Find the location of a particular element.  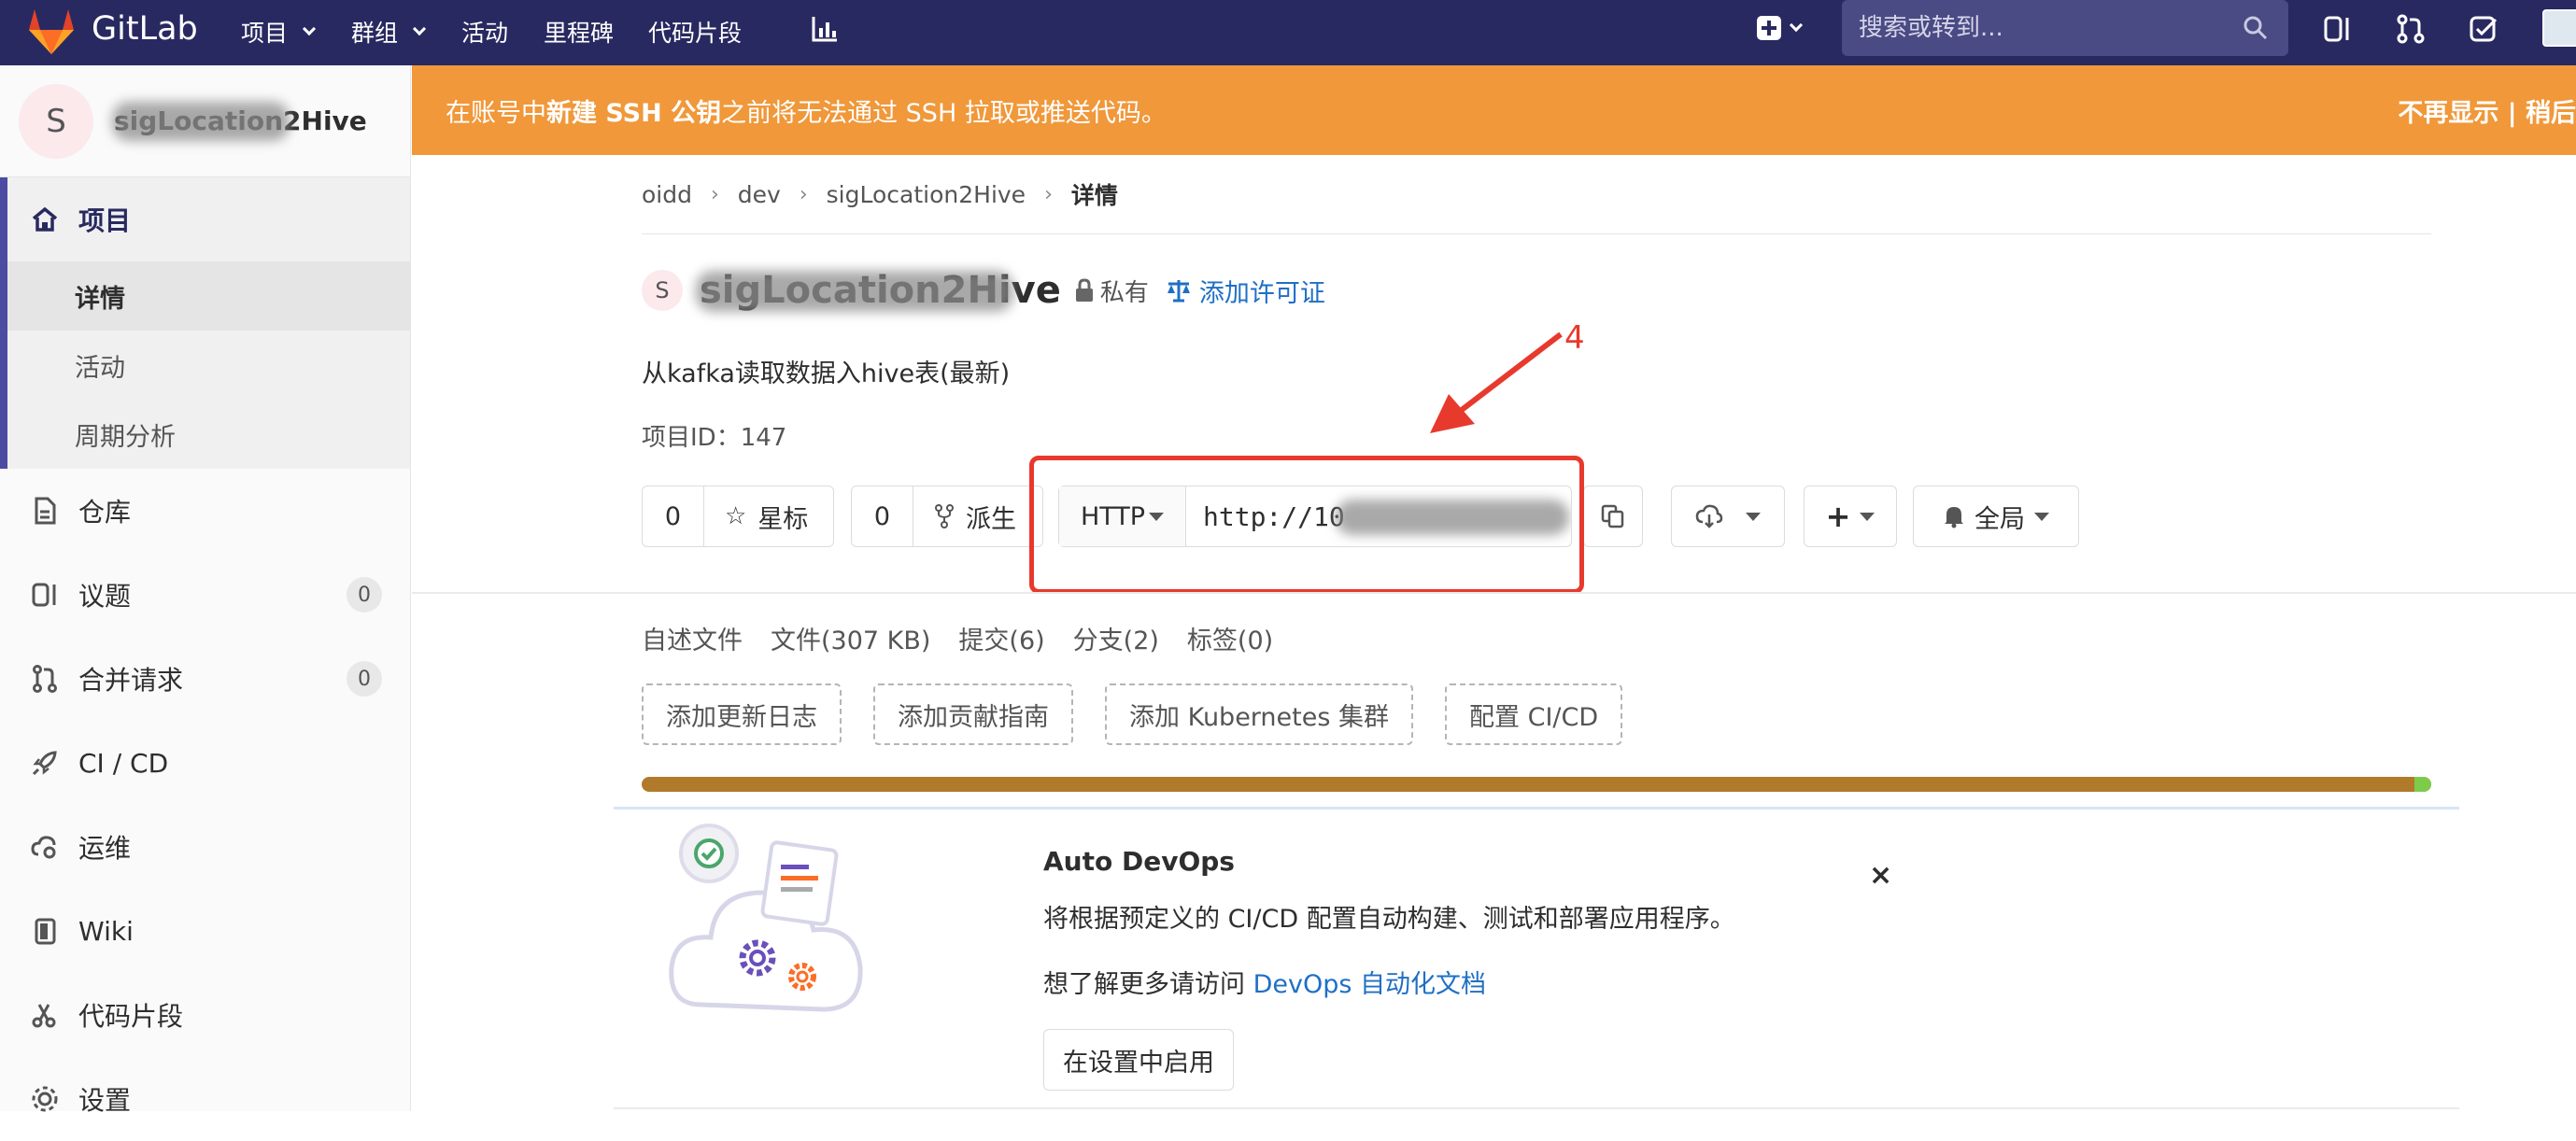

auto-devops-title: Auto DevOps is located at coordinates (1139, 861).